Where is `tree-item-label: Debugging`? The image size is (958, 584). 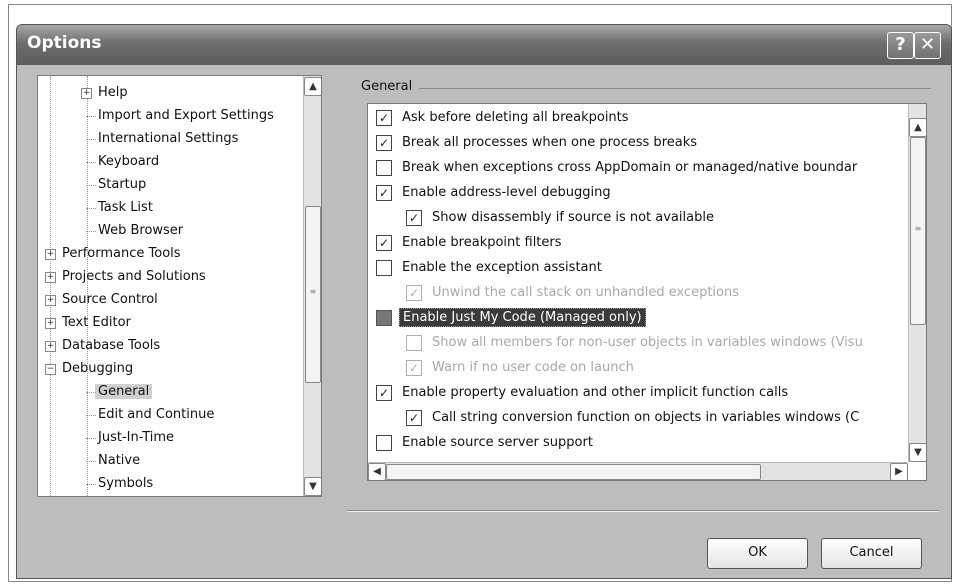
tree-item-label: Debugging is located at coordinates (98, 368).